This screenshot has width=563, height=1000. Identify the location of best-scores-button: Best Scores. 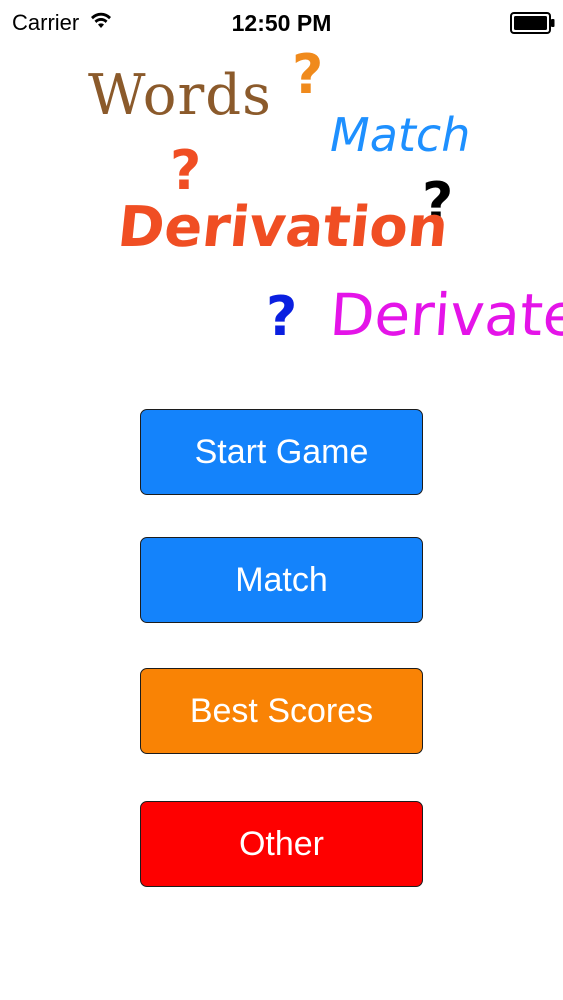
(281, 711).